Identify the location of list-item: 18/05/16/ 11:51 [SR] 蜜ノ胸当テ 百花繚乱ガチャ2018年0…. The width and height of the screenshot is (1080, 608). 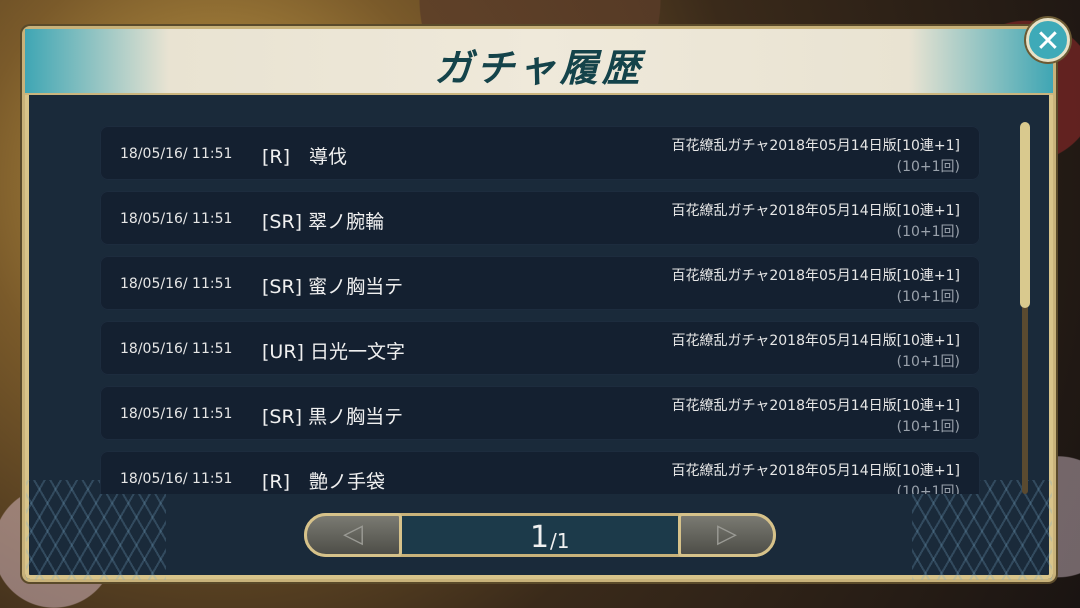
(540, 283).